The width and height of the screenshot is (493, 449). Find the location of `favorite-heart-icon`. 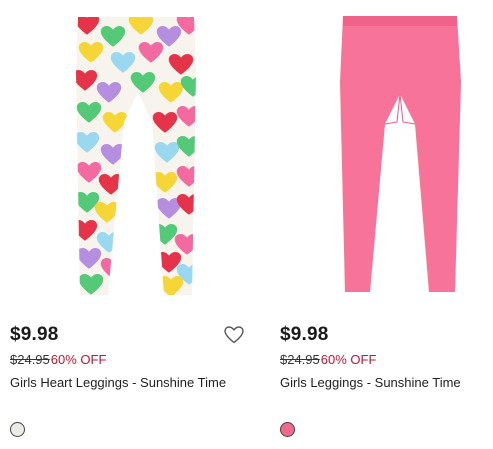

favorite-heart-icon is located at coordinates (234, 335).